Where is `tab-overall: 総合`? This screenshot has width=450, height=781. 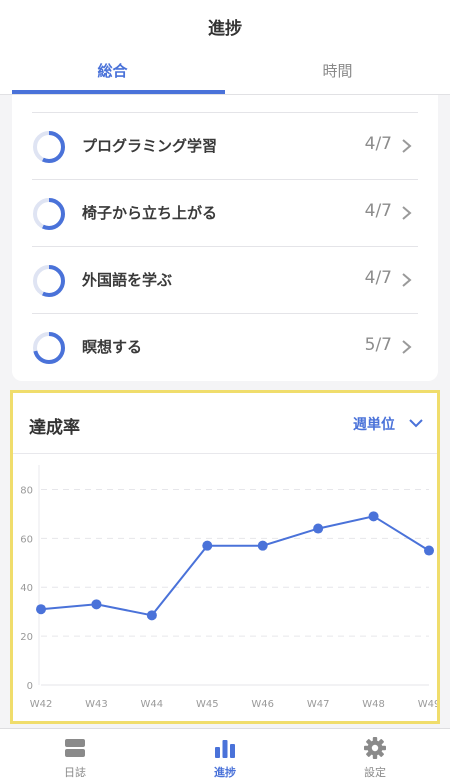 tab-overall: 総合 is located at coordinates (112, 70).